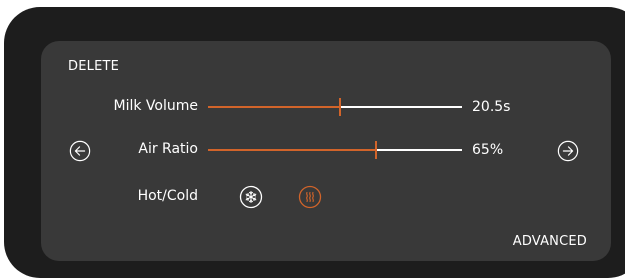 The image size is (625, 278). I want to click on air-ratio-value: 65%, so click(488, 150).